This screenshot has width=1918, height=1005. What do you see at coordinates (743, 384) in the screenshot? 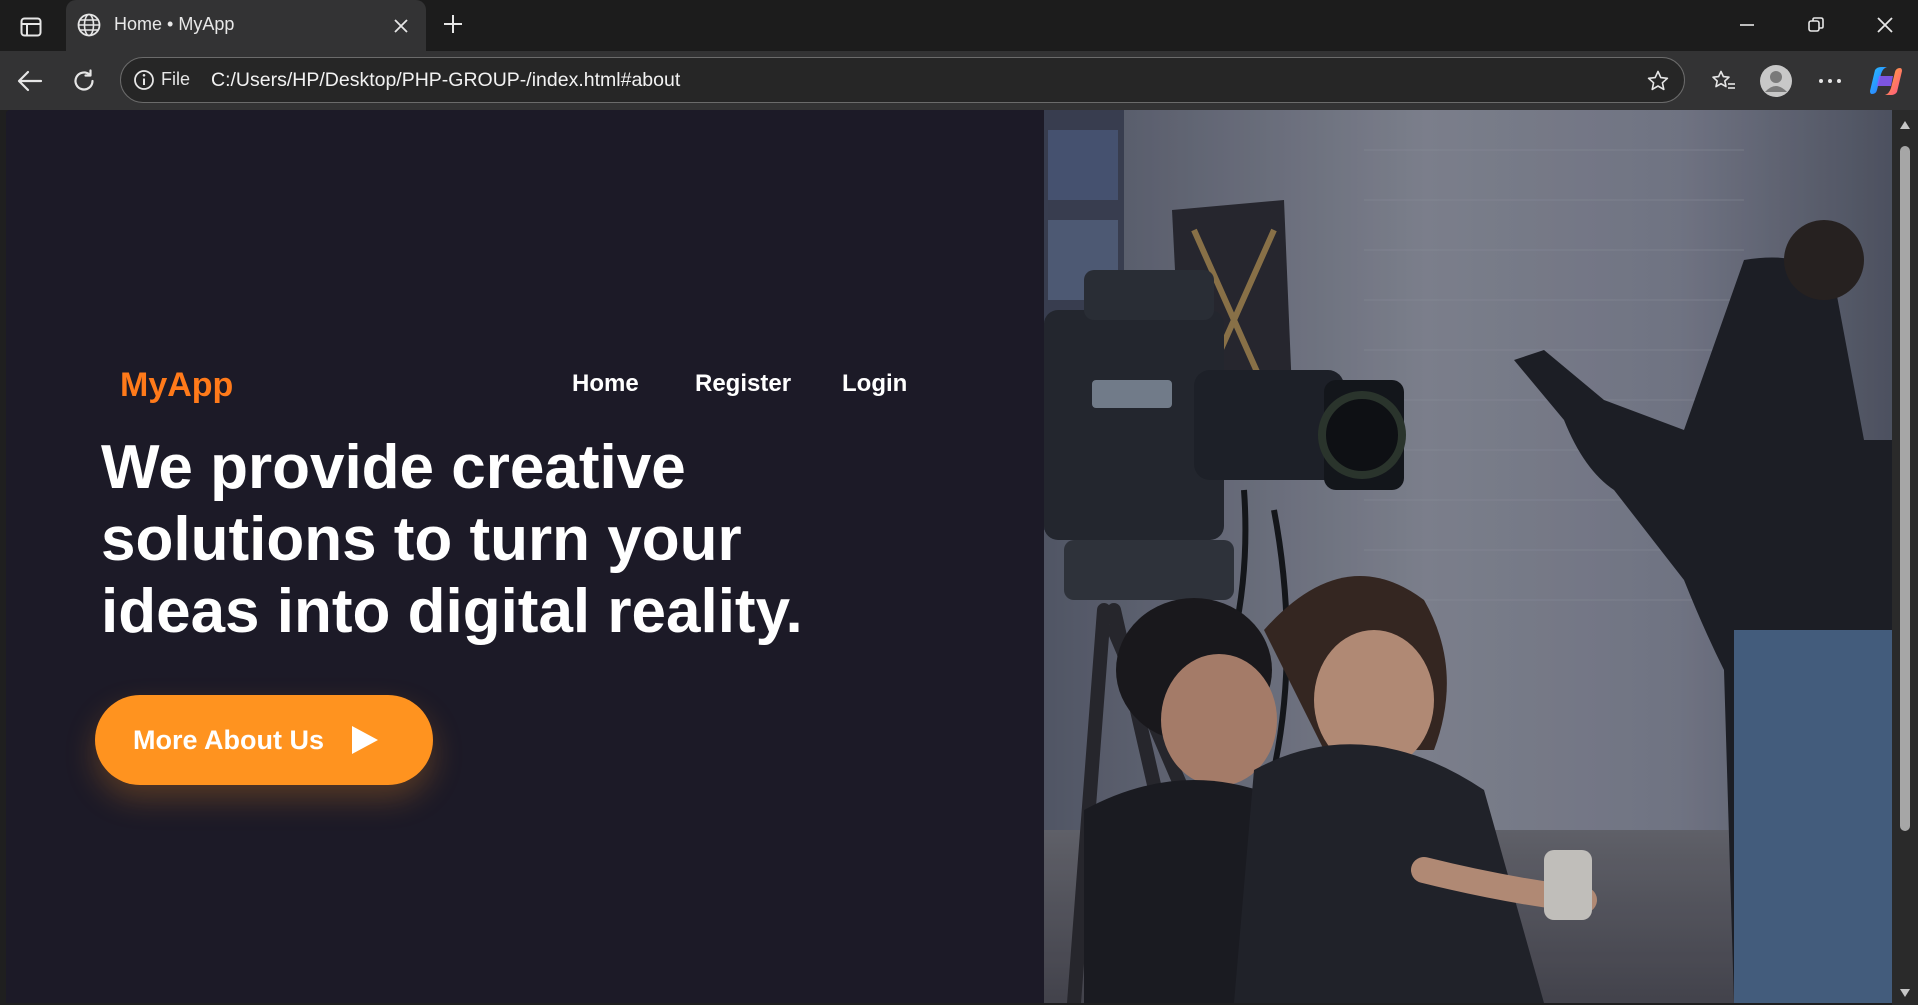
I see `nav-link-register: Register` at bounding box center [743, 384].